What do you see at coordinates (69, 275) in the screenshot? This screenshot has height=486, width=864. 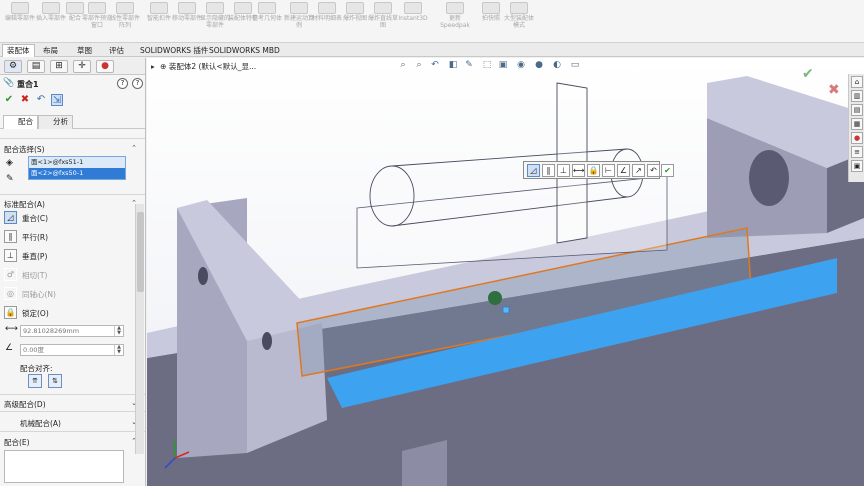 I see `mate-option-tangent: ♂ 相切(T)` at bounding box center [69, 275].